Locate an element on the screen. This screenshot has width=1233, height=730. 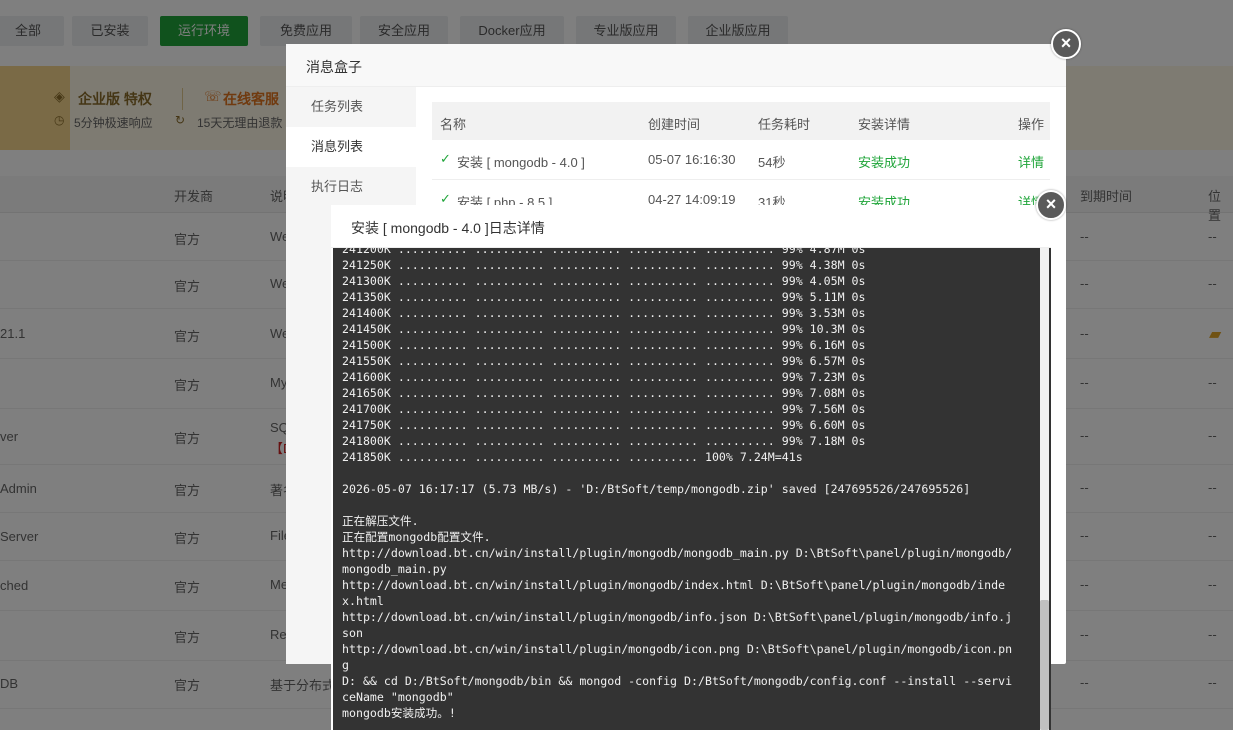
col-detail: 安装详情 is located at coordinates (884, 124).